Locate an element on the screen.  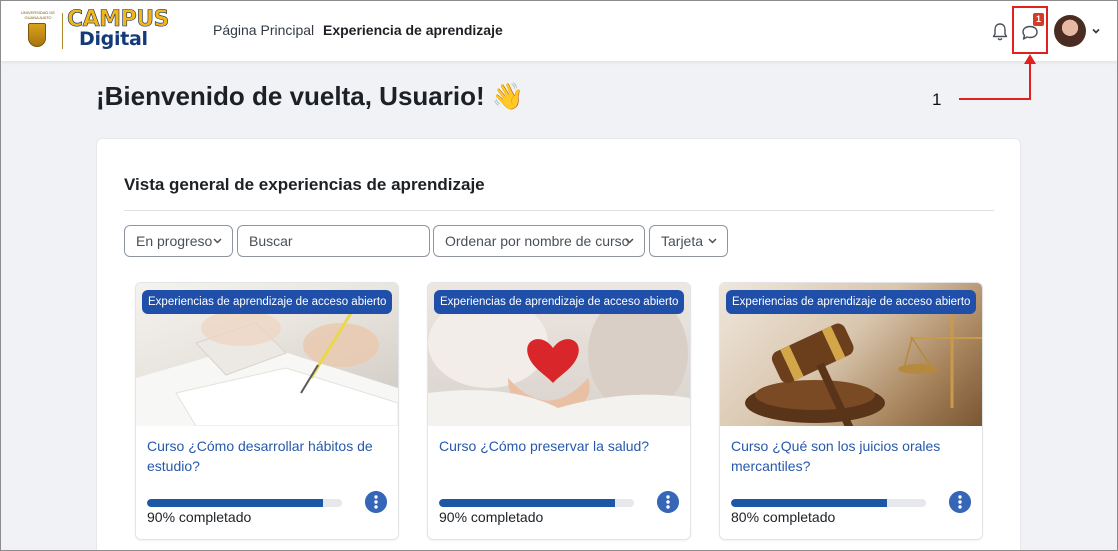
view-mode-select: Tarjeta is located at coordinates (688, 241).